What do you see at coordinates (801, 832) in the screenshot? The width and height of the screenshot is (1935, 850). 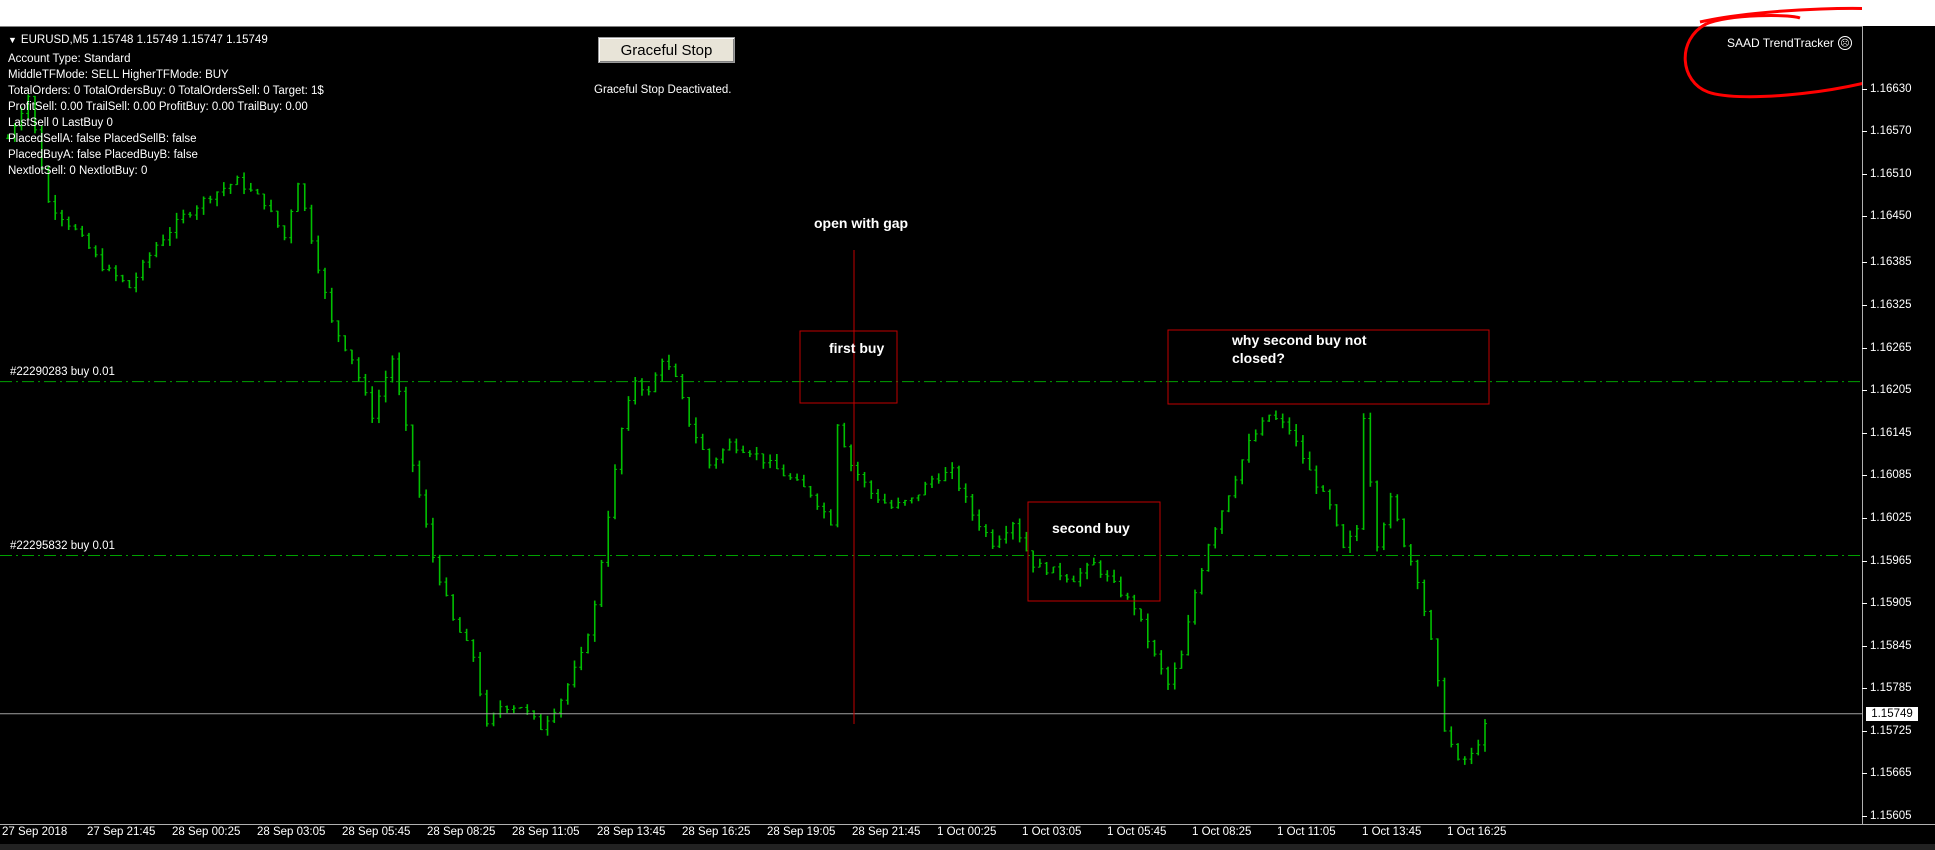 I see `time-tick-label: 28 Sep 19:05` at bounding box center [801, 832].